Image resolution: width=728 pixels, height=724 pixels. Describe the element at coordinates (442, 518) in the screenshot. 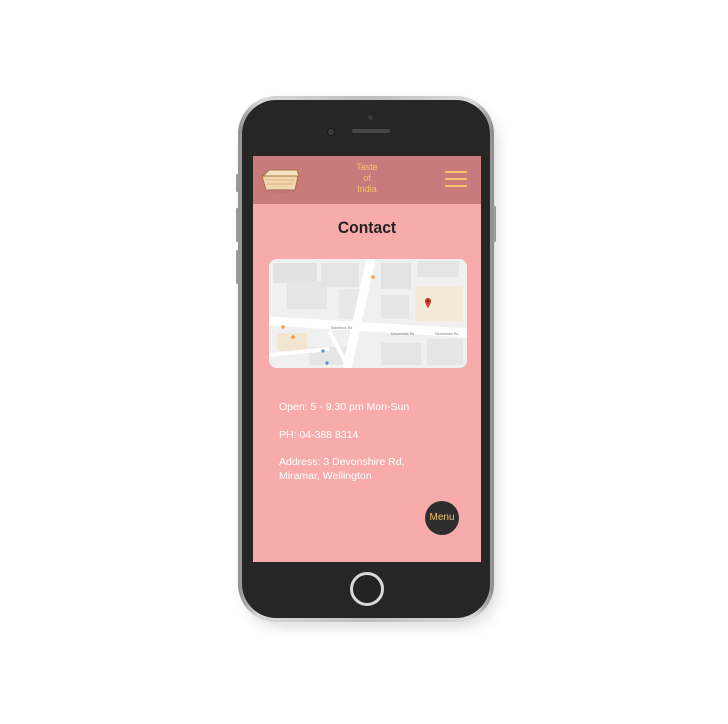

I see `menu-button: Menu` at that location.